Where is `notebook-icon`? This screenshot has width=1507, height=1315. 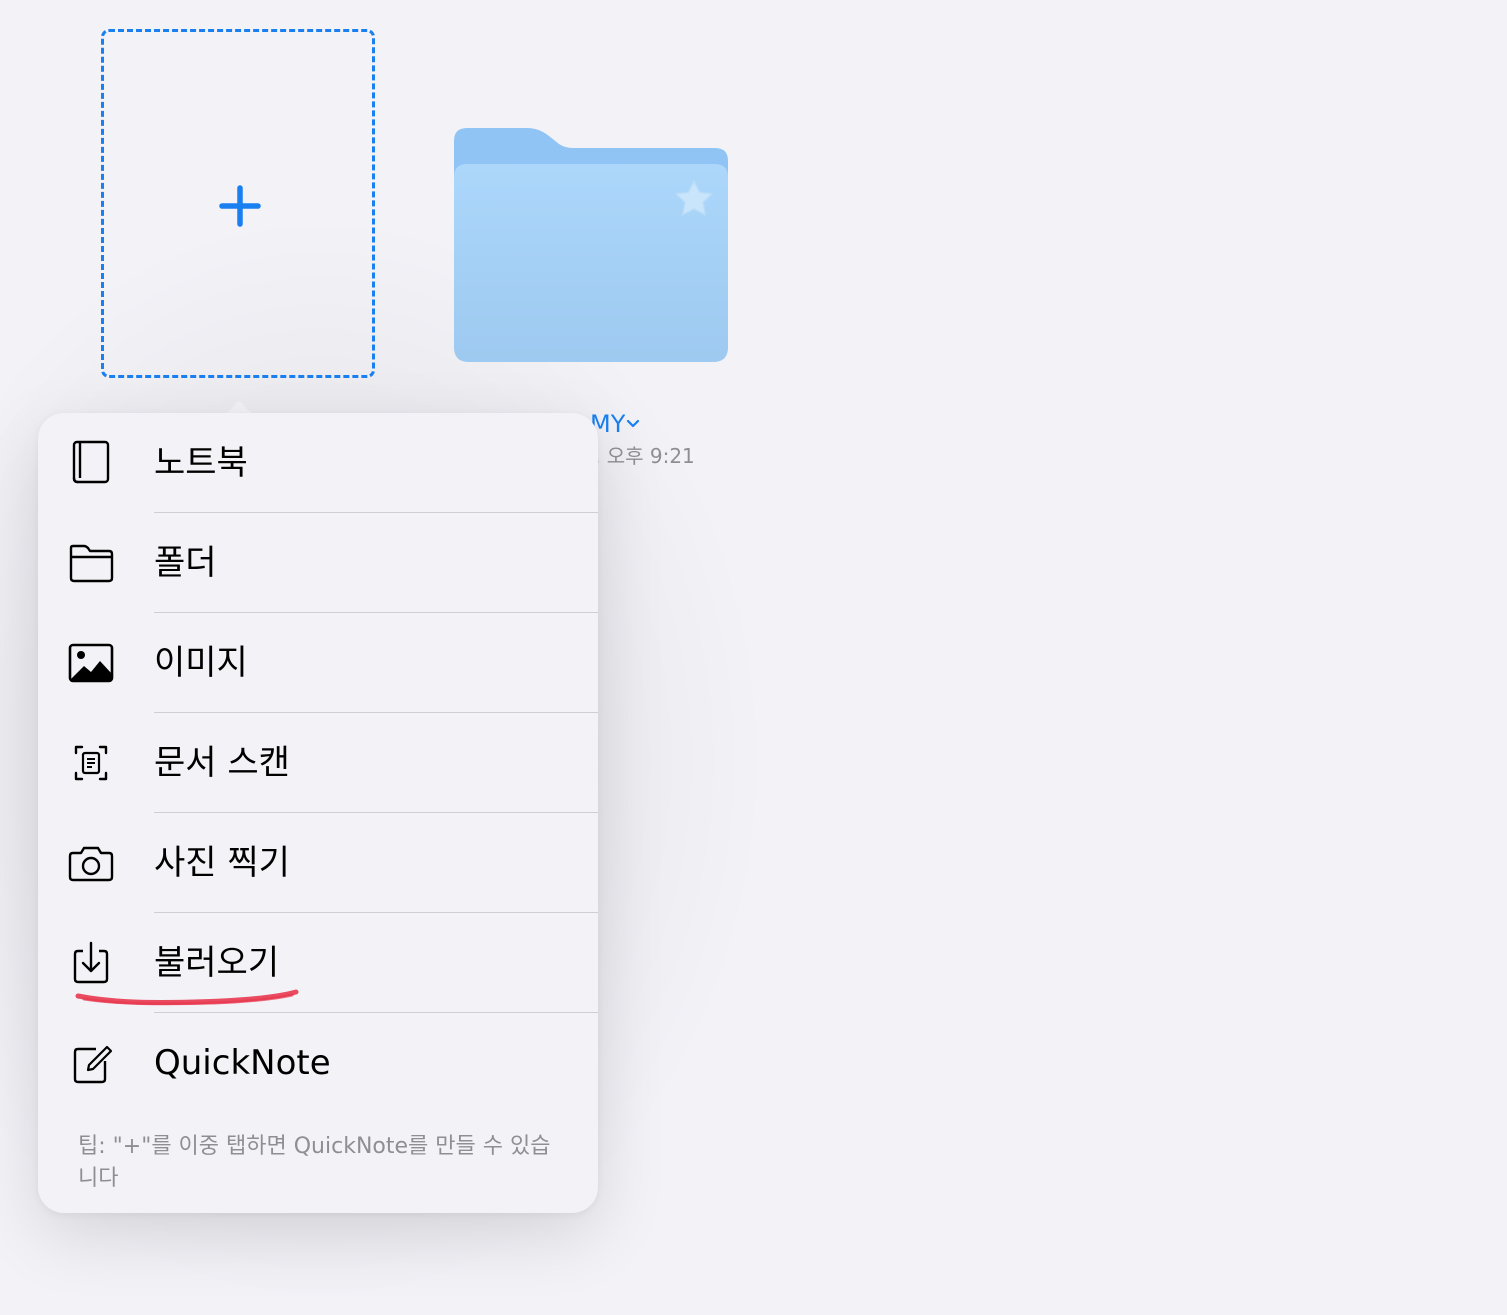 notebook-icon is located at coordinates (91, 462).